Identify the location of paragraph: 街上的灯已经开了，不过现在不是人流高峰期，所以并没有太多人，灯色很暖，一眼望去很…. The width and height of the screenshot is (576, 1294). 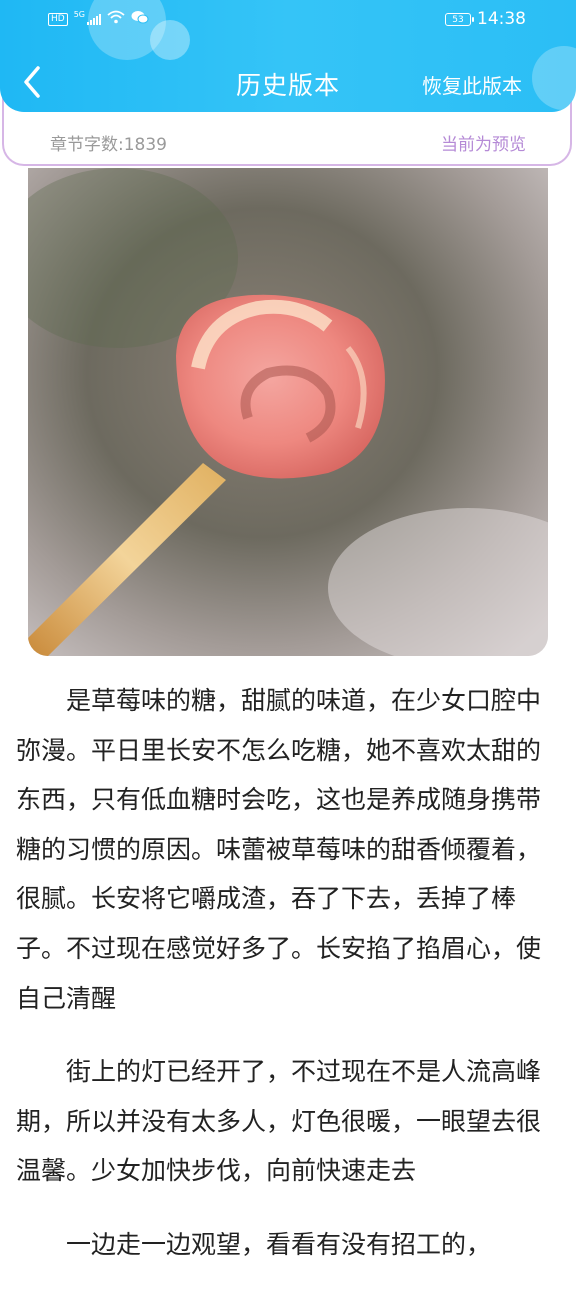
(279, 1121).